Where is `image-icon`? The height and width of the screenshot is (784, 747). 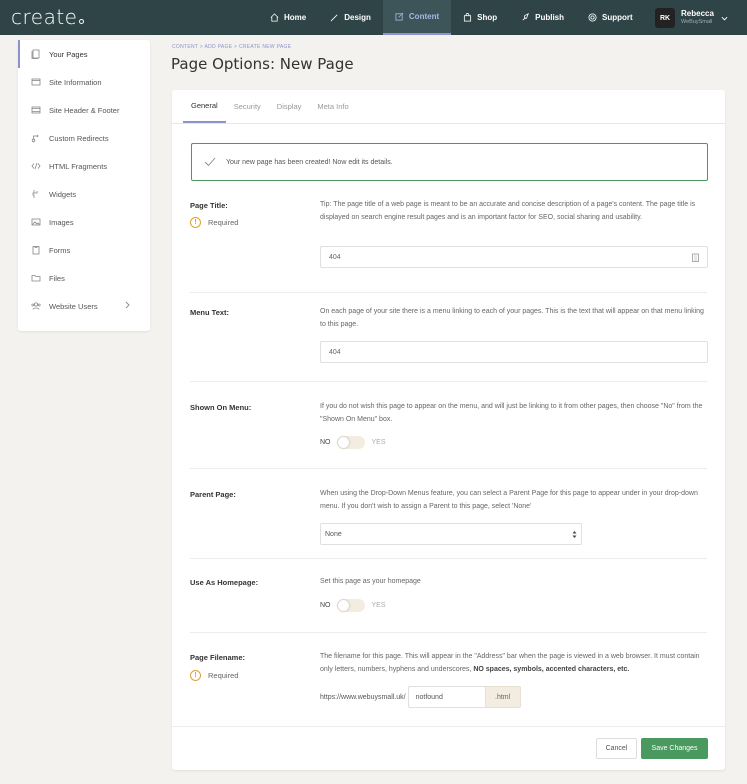 image-icon is located at coordinates (36, 222).